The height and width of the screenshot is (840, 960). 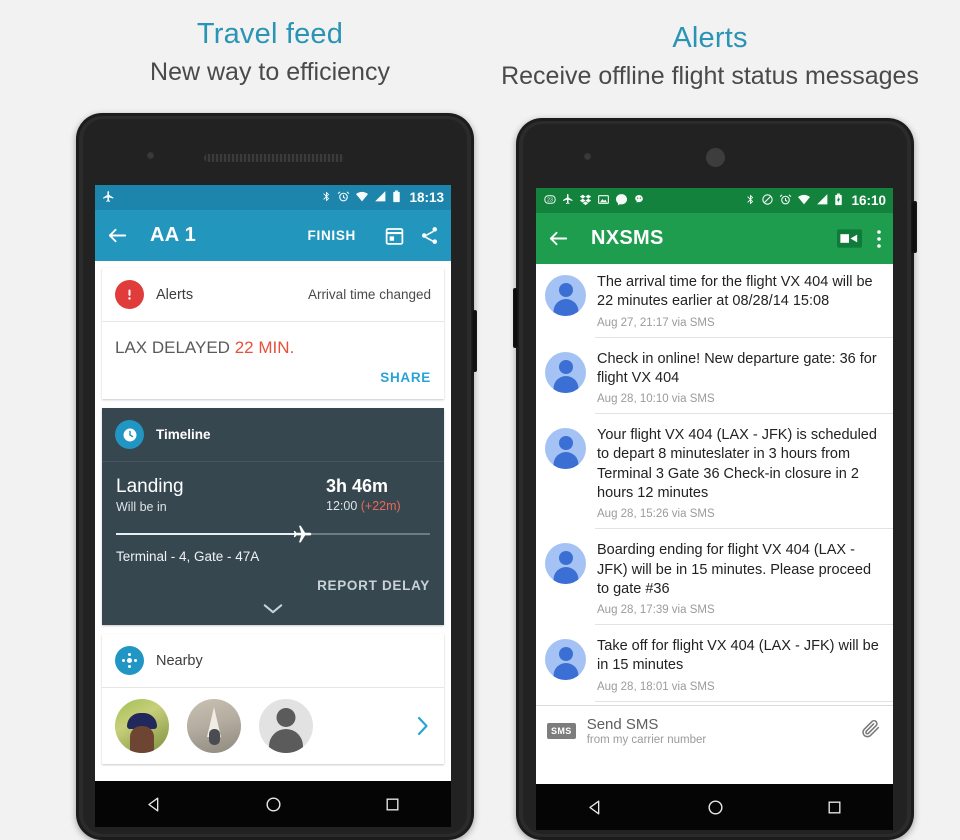 I want to click on timeline-card-actions: REPORT DELAY, so click(x=273, y=581).